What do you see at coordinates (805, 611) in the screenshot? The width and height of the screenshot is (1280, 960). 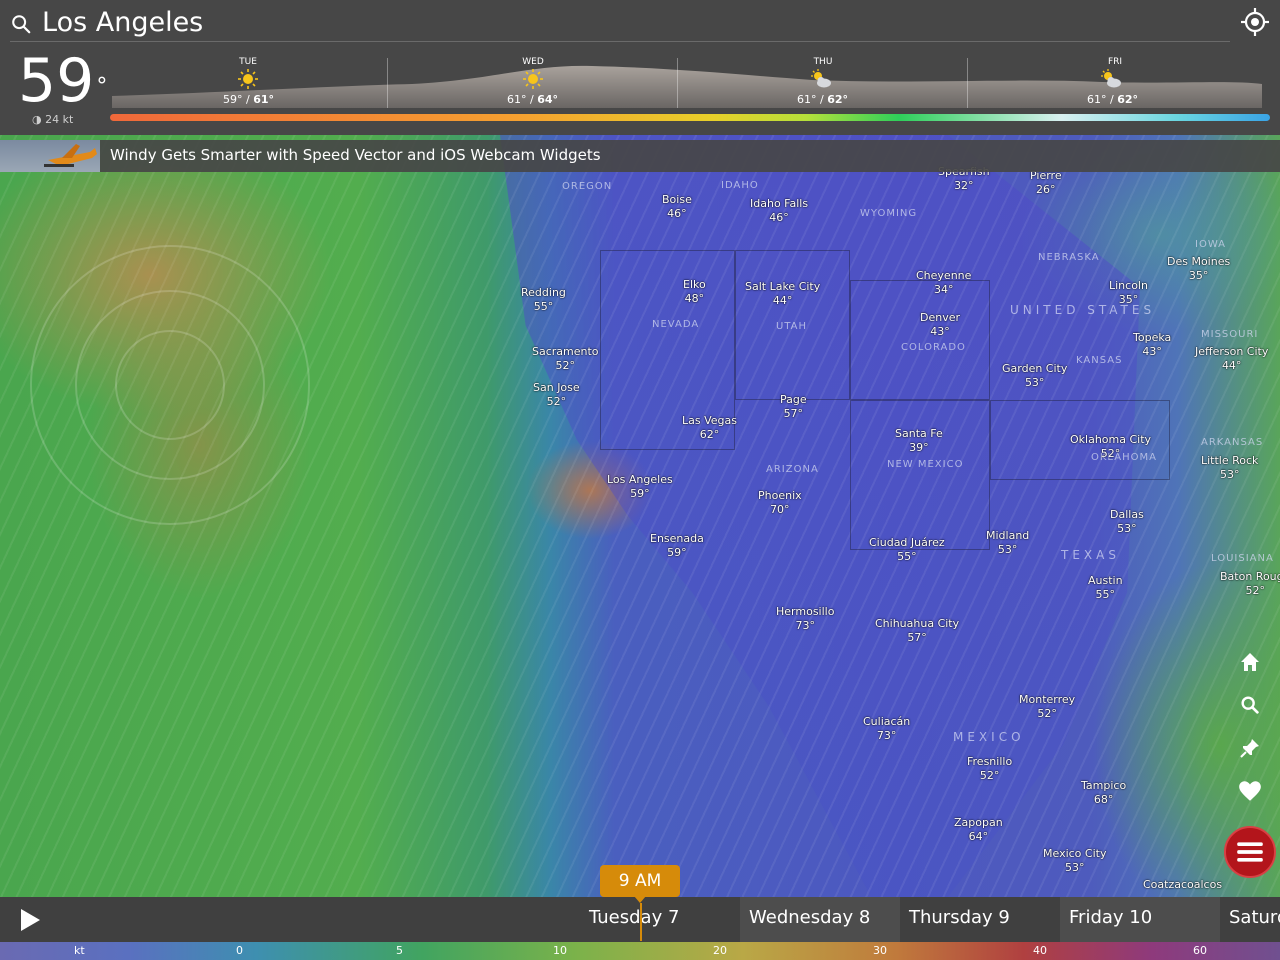 I see `city-name: Hermosillo` at bounding box center [805, 611].